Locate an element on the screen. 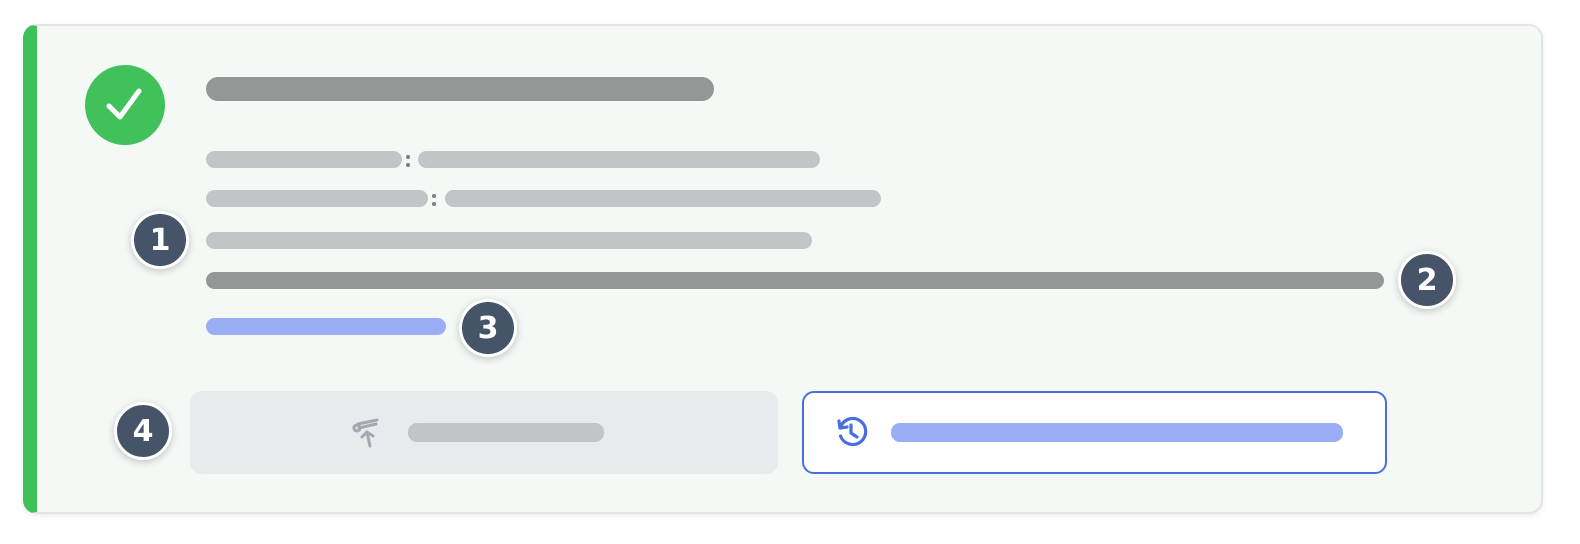 The width and height of the screenshot is (1580, 544). primary-action-button is located at coordinates (484, 432).